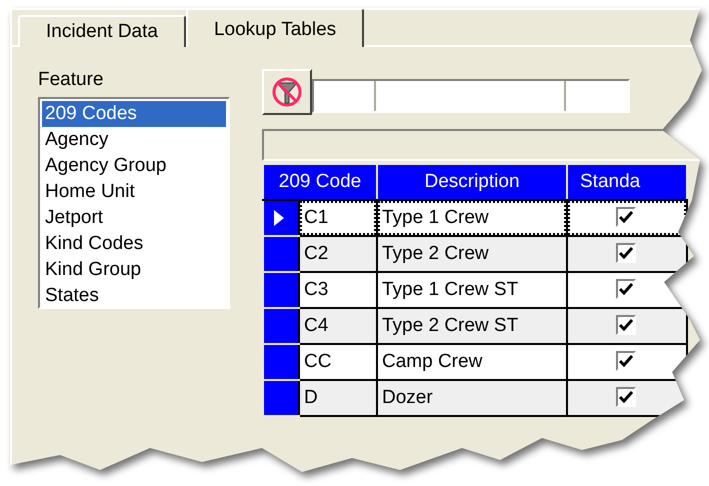  I want to click on tab: Incident Data, so click(102, 31).